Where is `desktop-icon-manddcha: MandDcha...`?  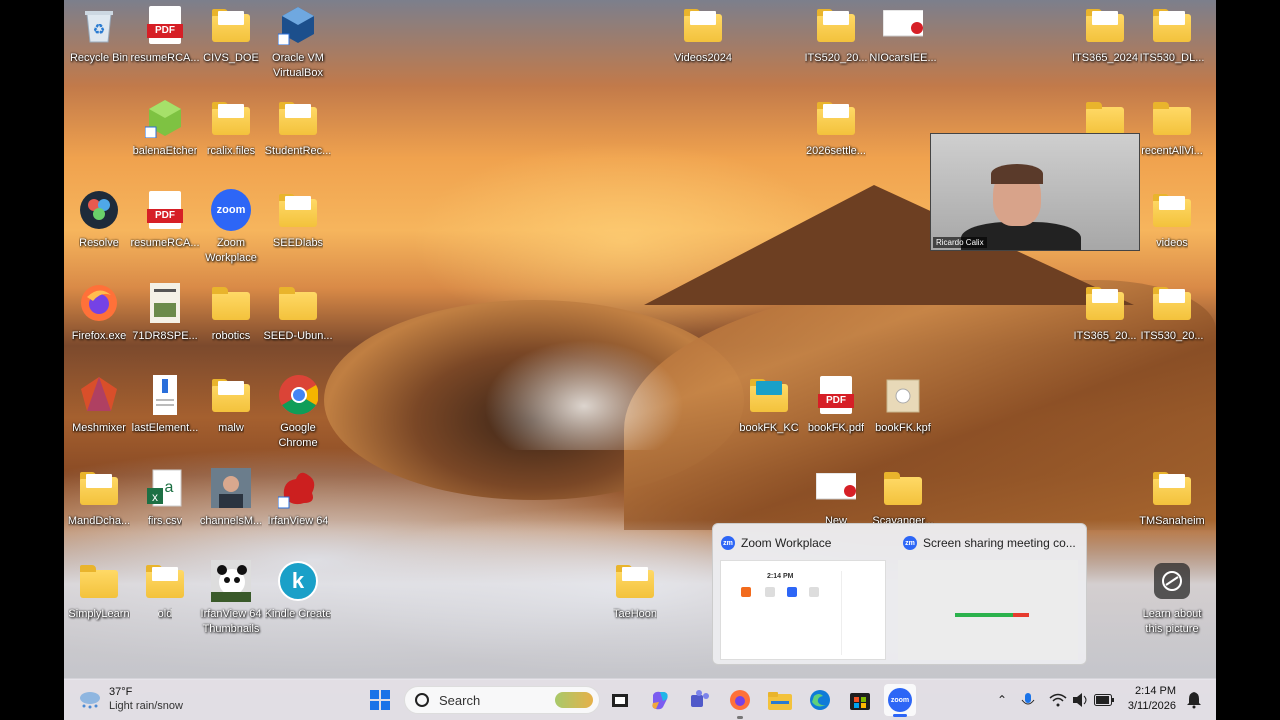
desktop-icon-manddcha: MandDcha... is located at coordinates (99, 498).